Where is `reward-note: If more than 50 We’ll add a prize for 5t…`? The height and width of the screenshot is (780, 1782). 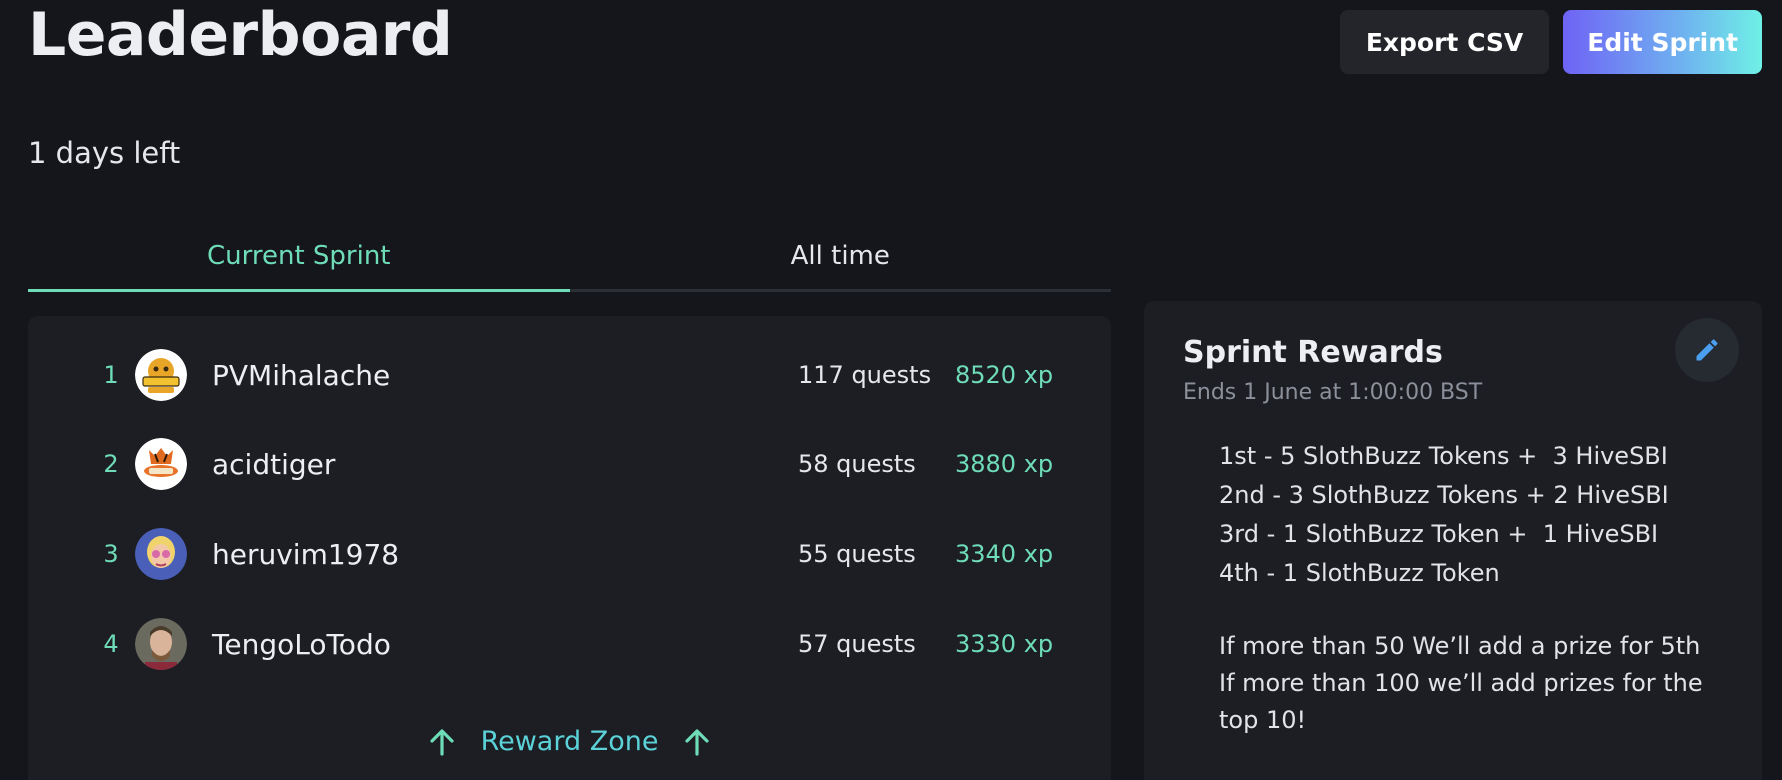 reward-note: If more than 50 We’ll add a prize for 5t… is located at coordinates (1460, 646).